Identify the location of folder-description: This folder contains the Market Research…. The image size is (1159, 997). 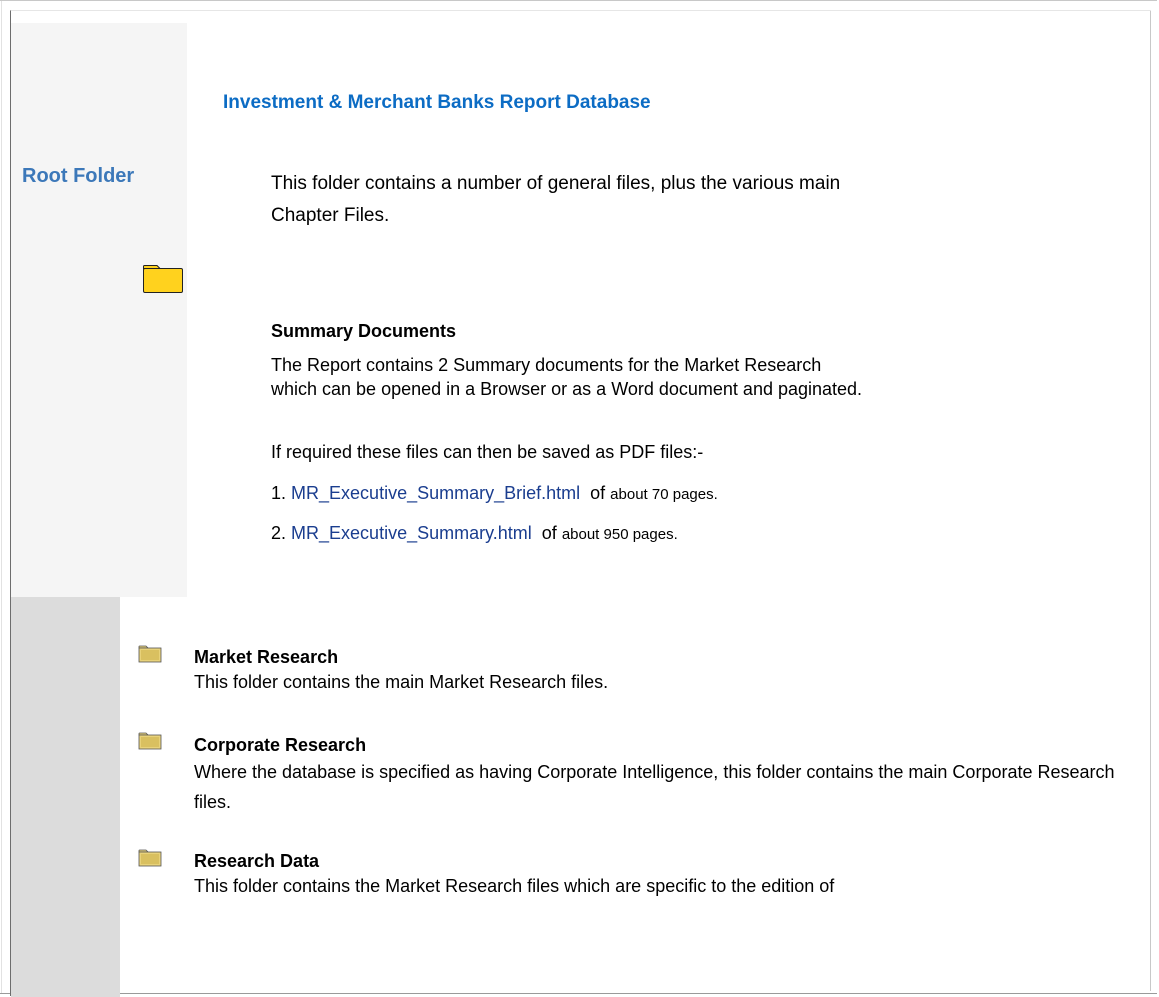
(514, 886).